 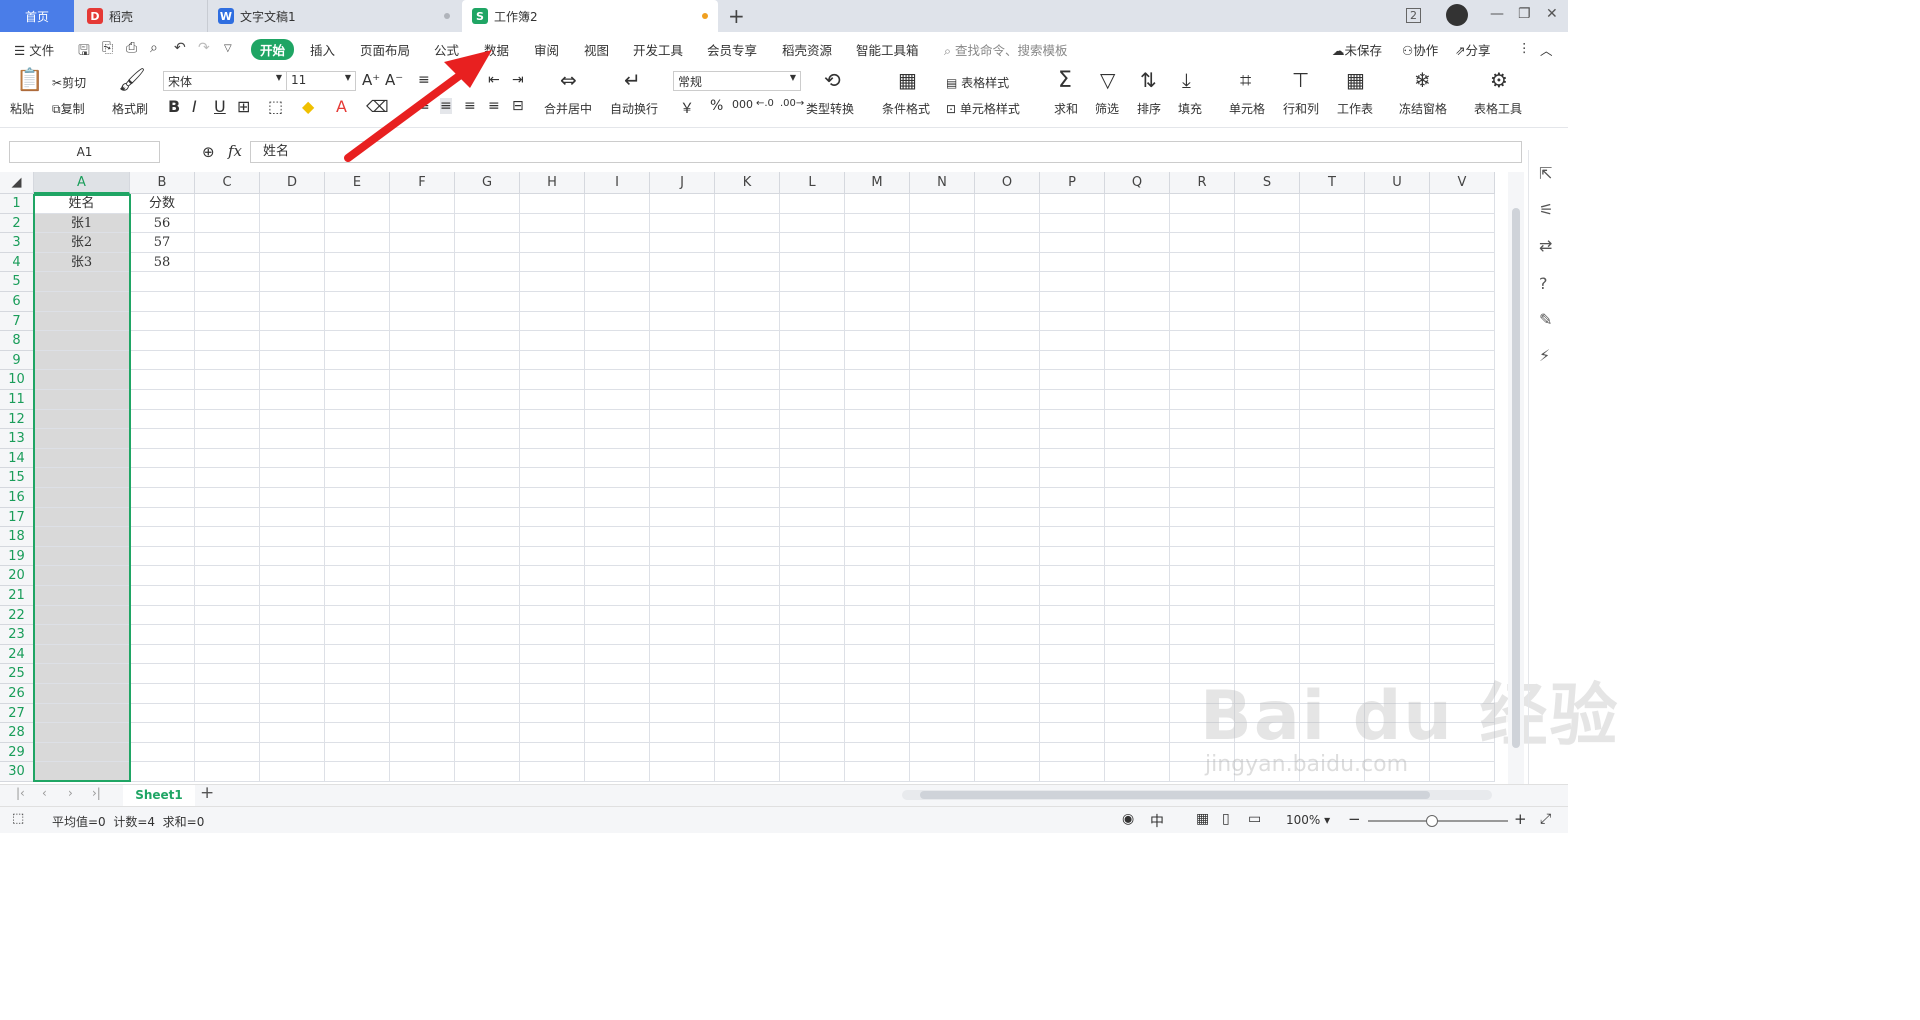 What do you see at coordinates (942, 654) in the screenshot?
I see `cell-N24` at bounding box center [942, 654].